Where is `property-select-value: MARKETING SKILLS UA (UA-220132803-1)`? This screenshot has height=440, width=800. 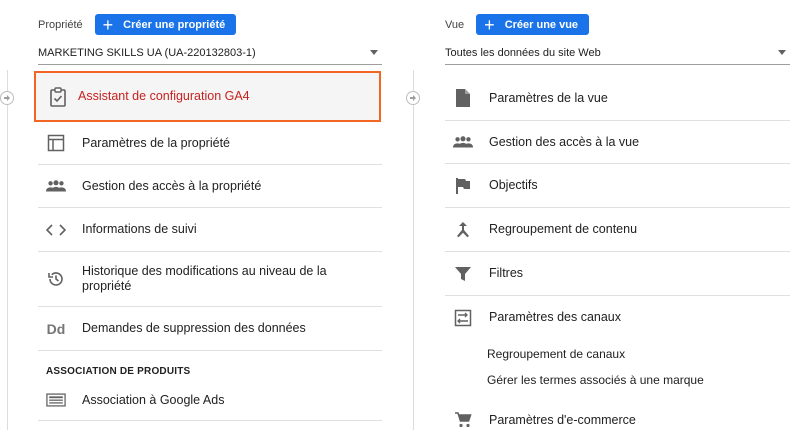
property-select-value: MARKETING SKILLS UA (UA-220132803-1) is located at coordinates (147, 52).